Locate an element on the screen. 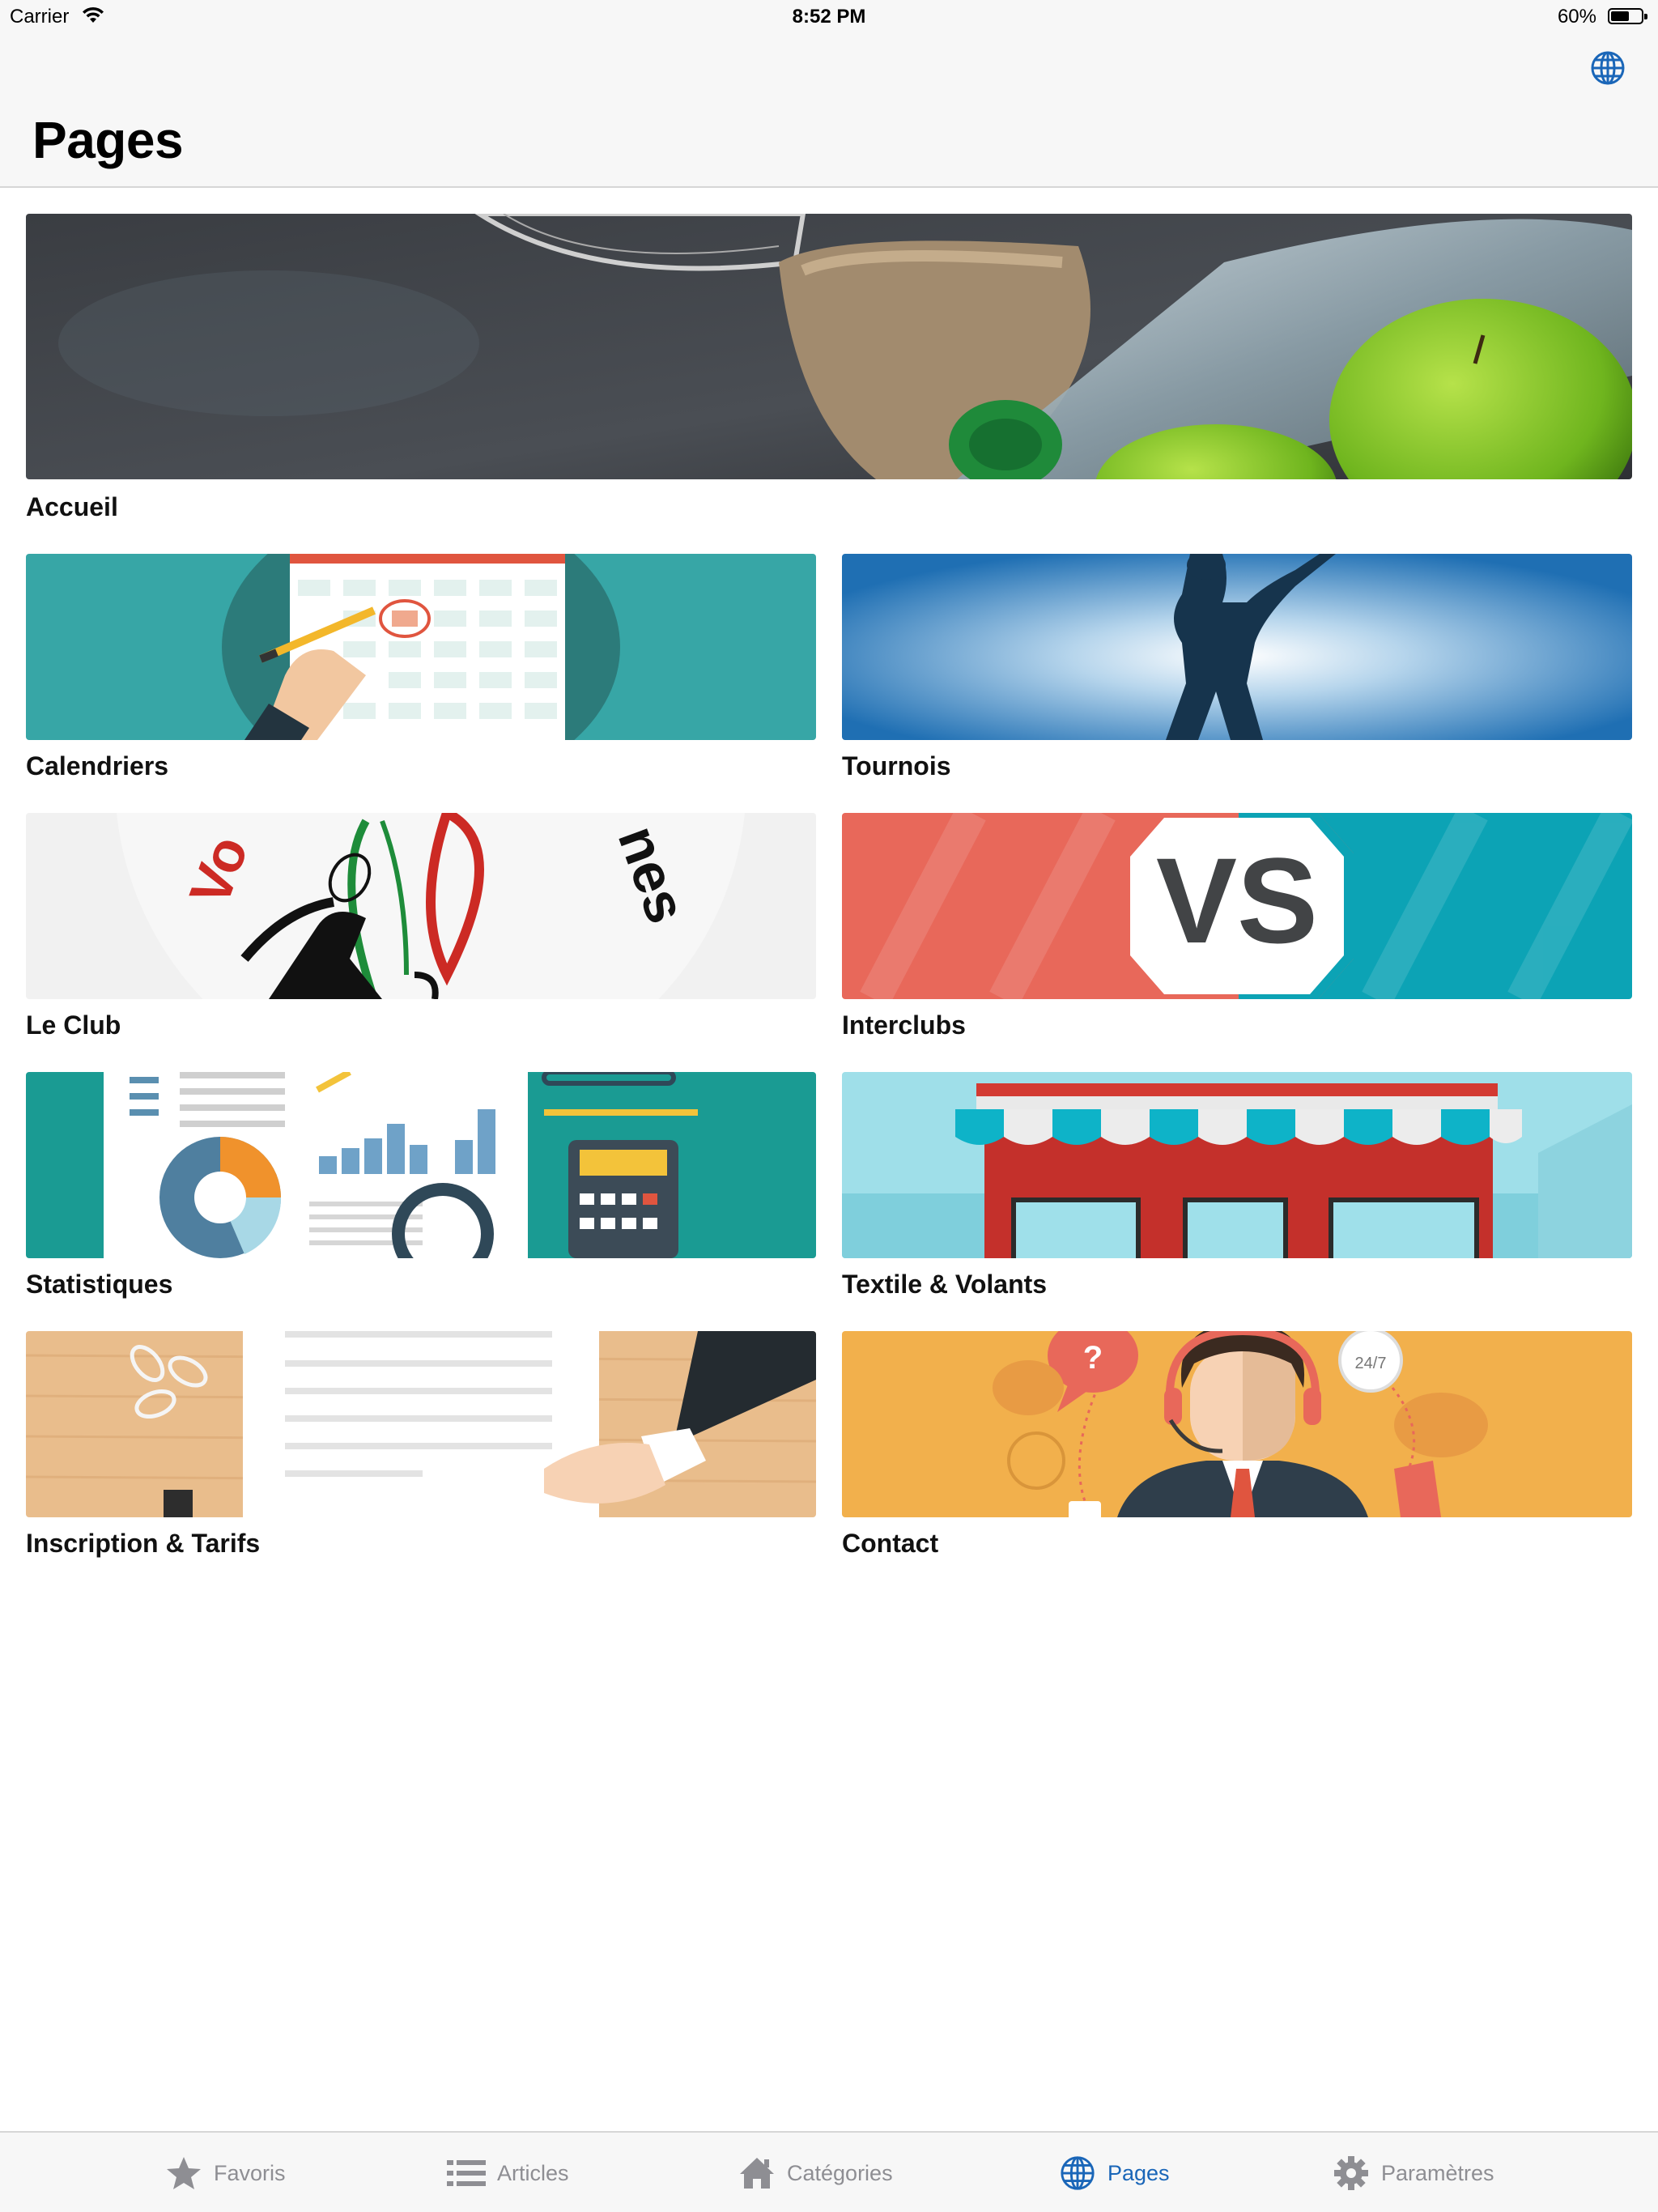 This screenshot has width=1658, height=2212. status-bar: Carrier 8:52 PM 60% is located at coordinates (829, 16).